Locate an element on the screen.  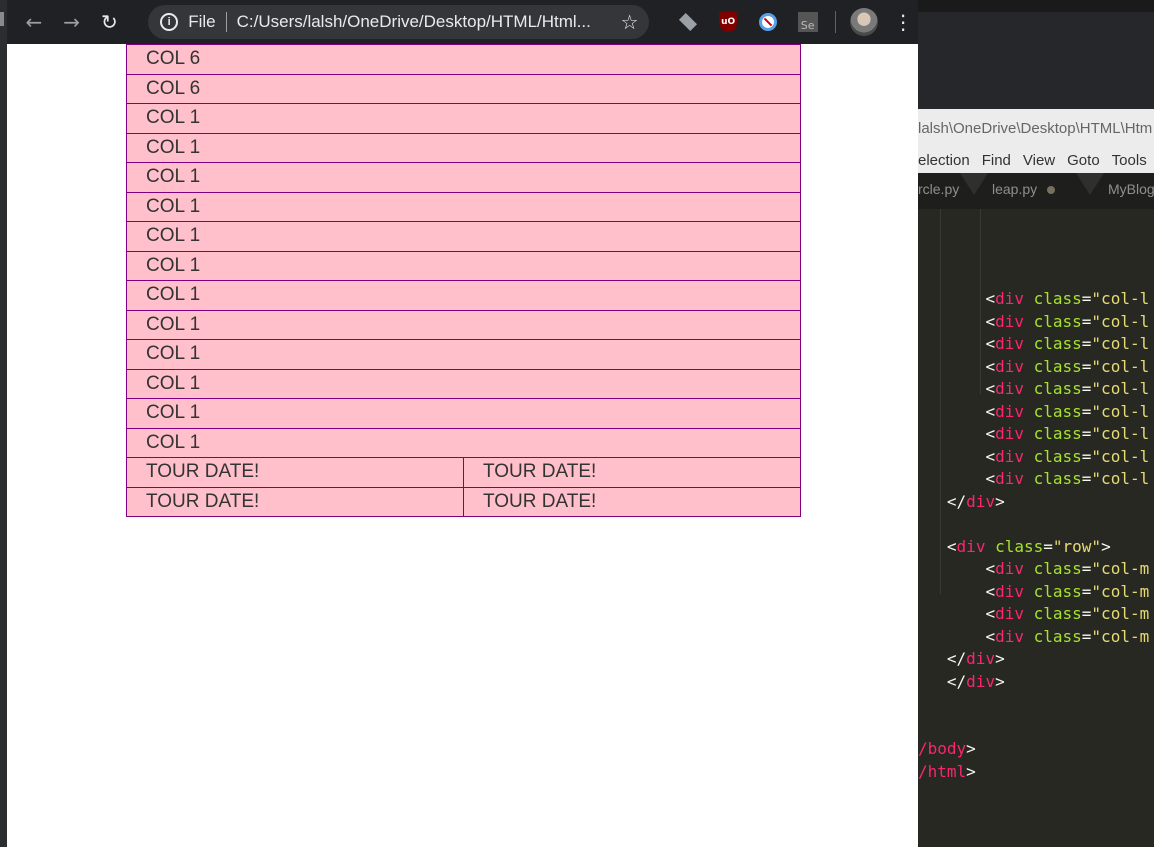
code-token: "col-m is located at coordinates (1120, 636).